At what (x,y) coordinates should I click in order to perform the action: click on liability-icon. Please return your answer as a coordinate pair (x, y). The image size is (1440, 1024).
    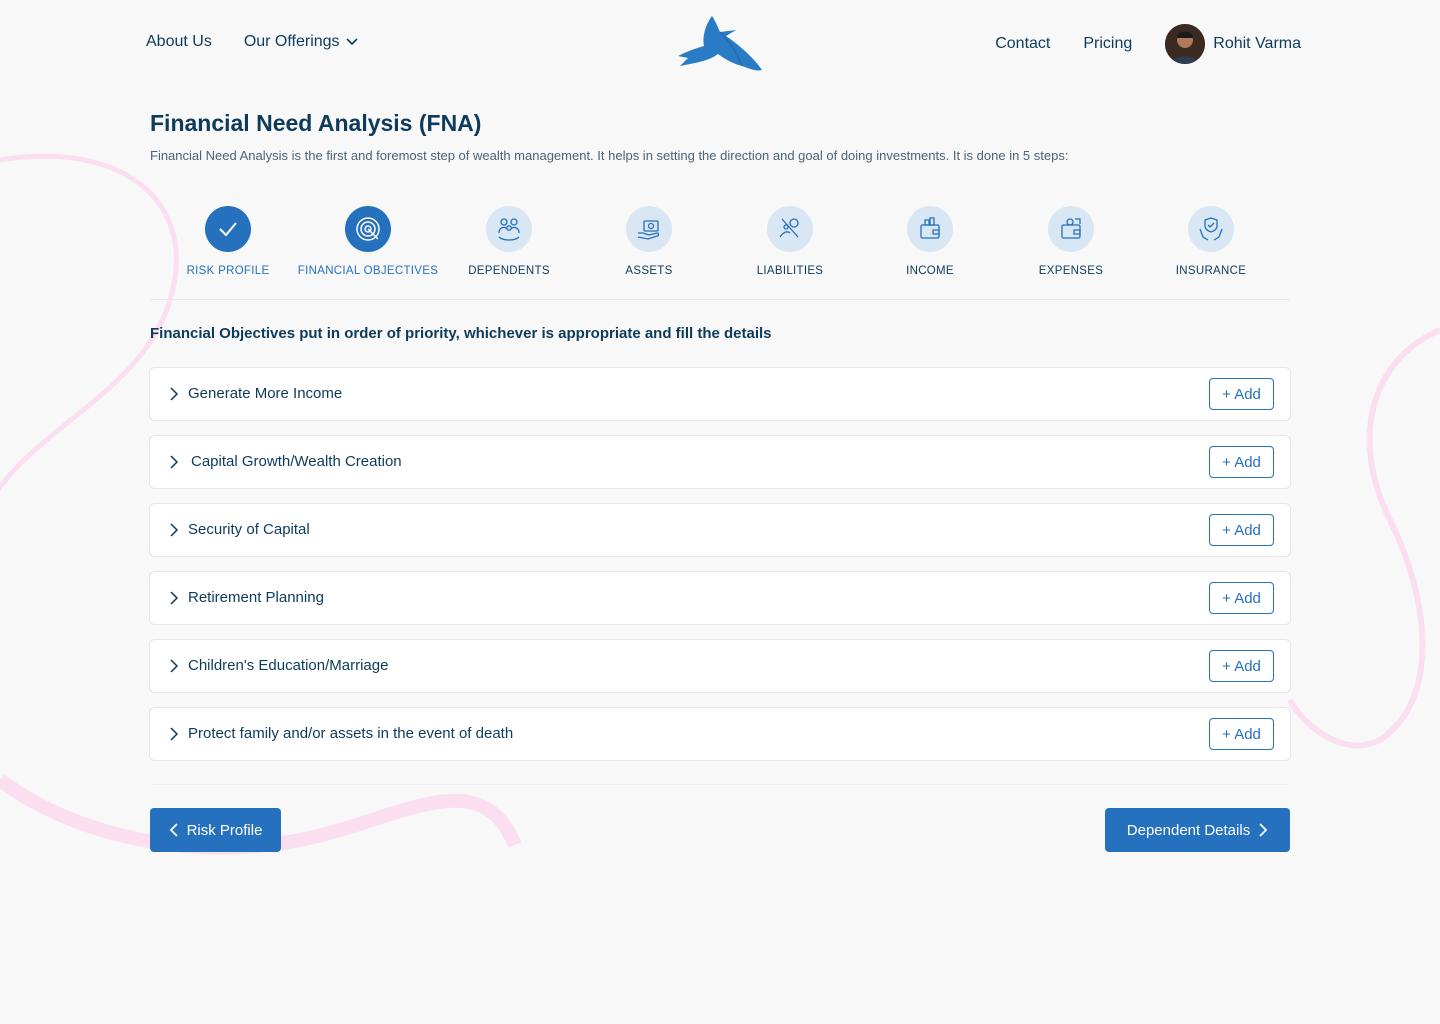
    Looking at the image, I should click on (789, 228).